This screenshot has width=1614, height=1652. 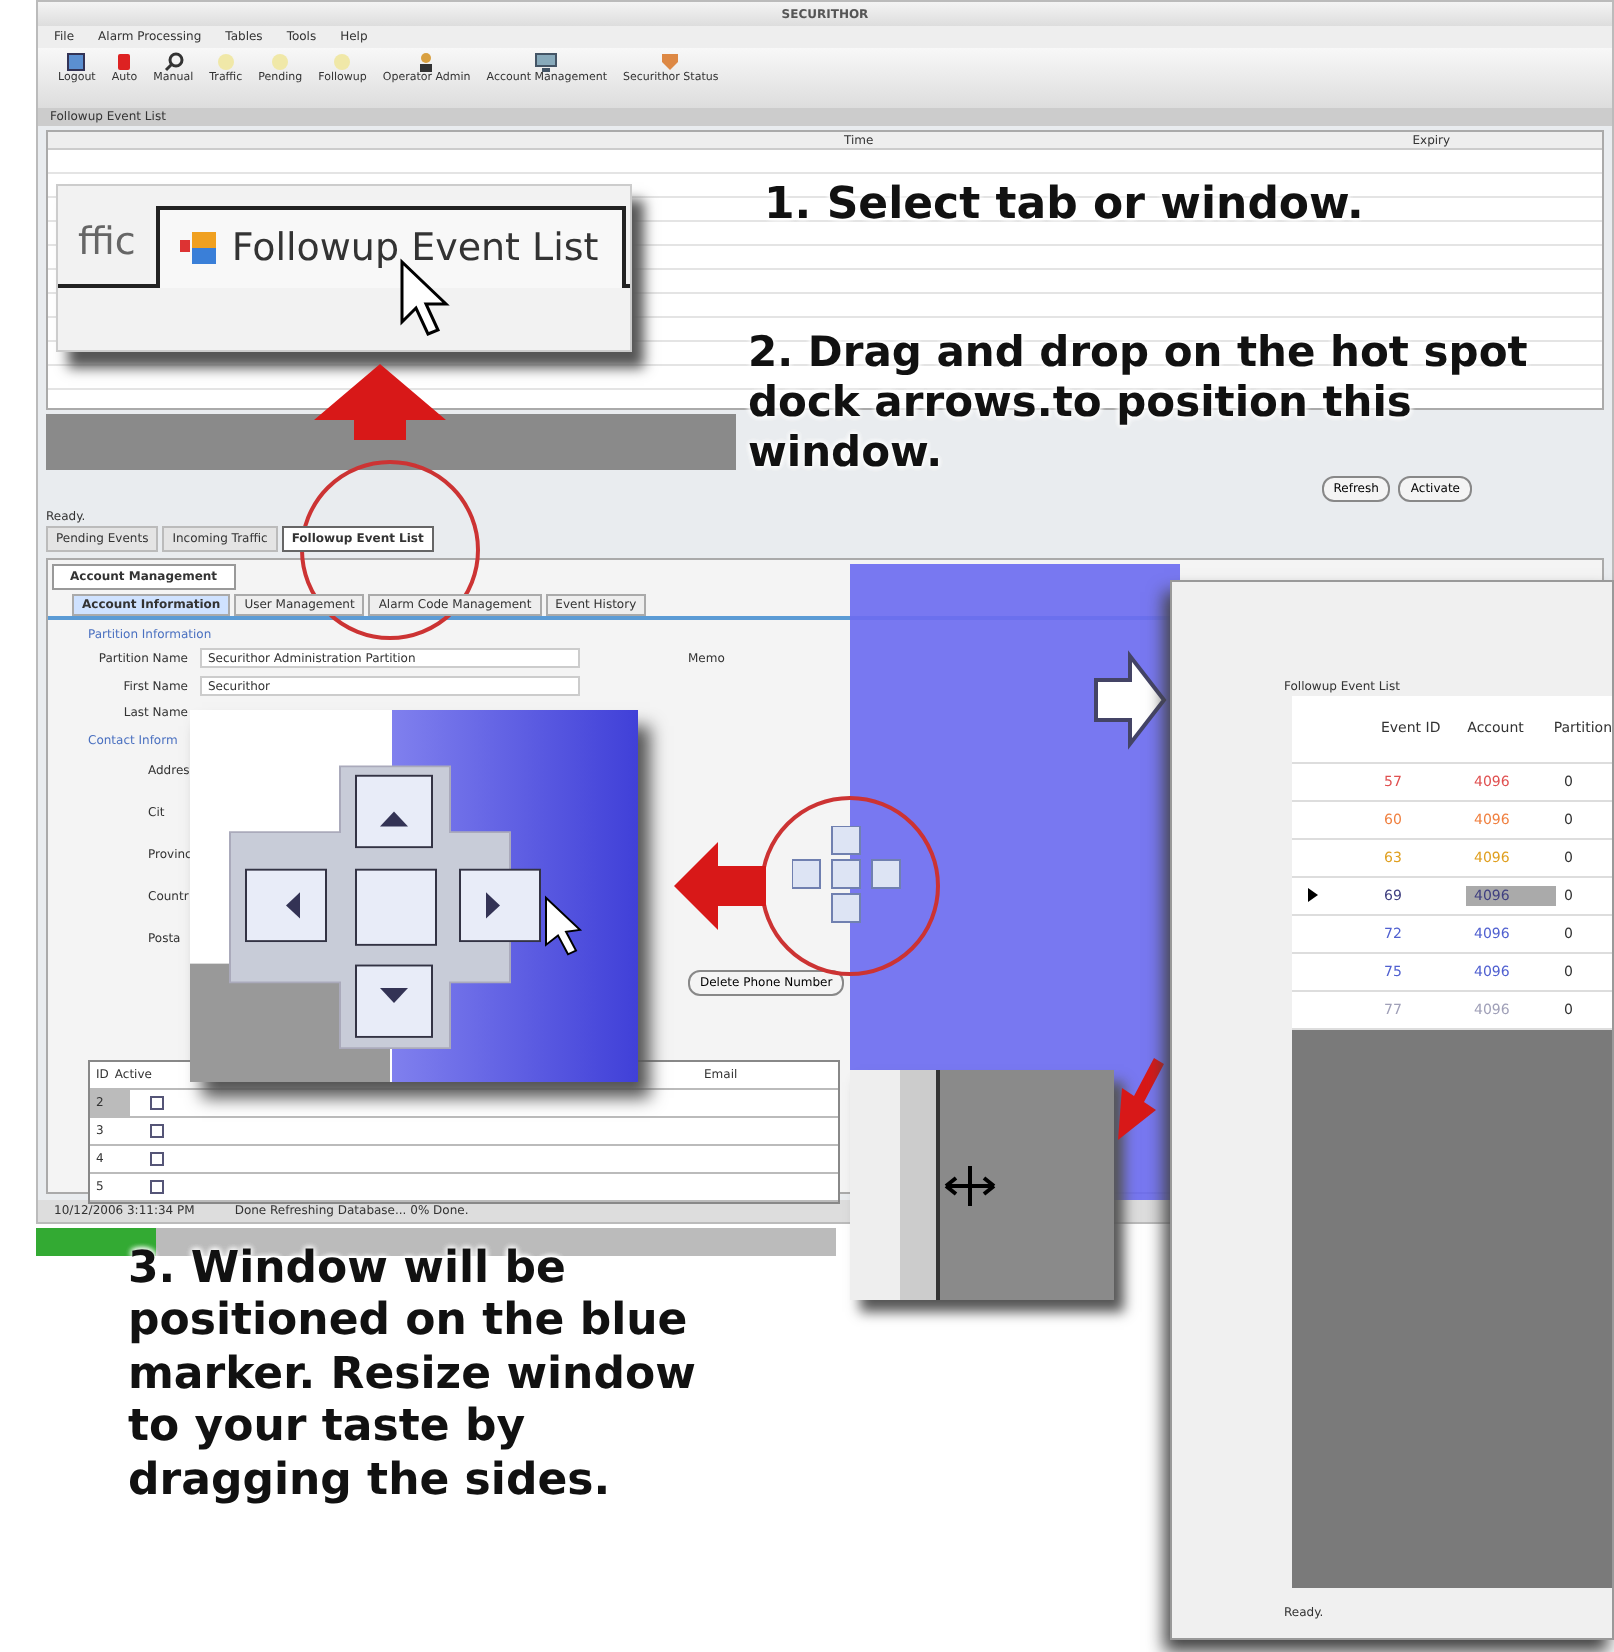 I want to click on instruction-text: 3. Window will be positioned on the blue marker. Resize window to your taste by dragging the sides., so click(x=413, y=1376).